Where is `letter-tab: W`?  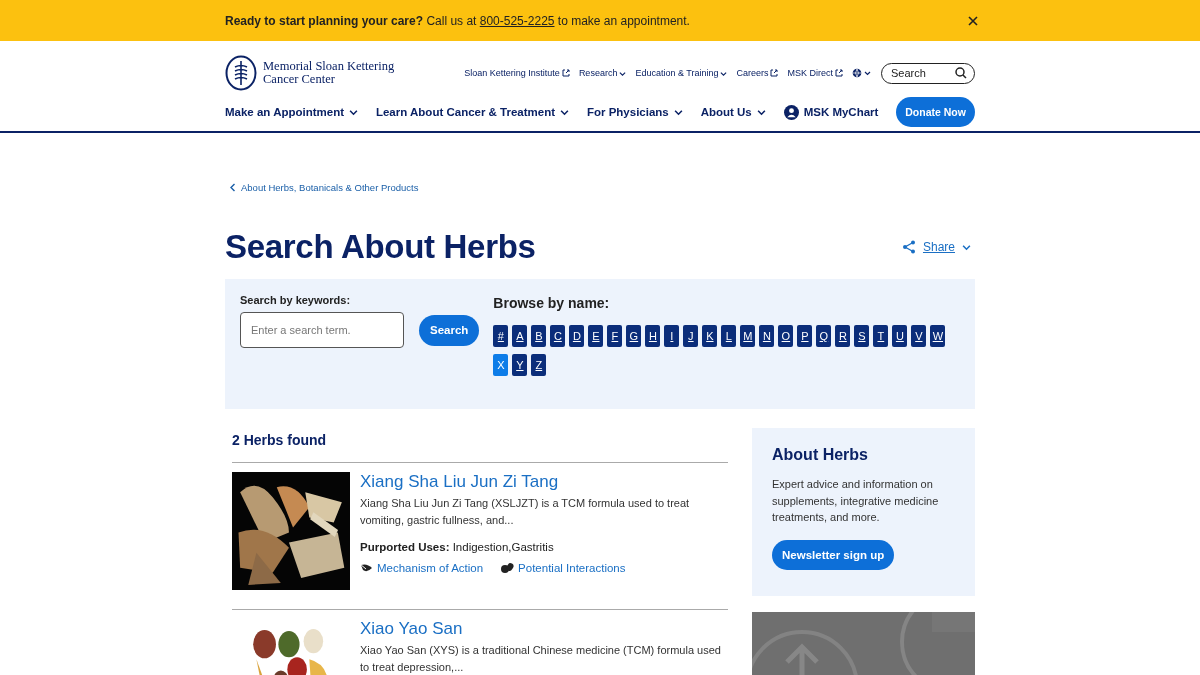 letter-tab: W is located at coordinates (938, 336).